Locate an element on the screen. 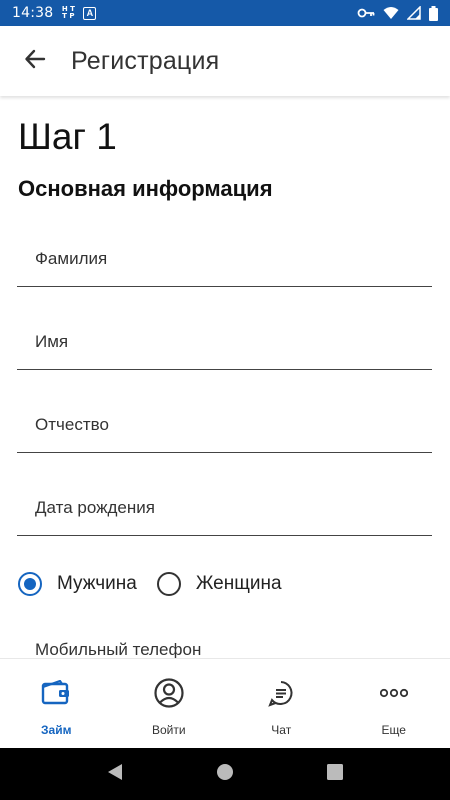  more-icon is located at coordinates (394, 693).